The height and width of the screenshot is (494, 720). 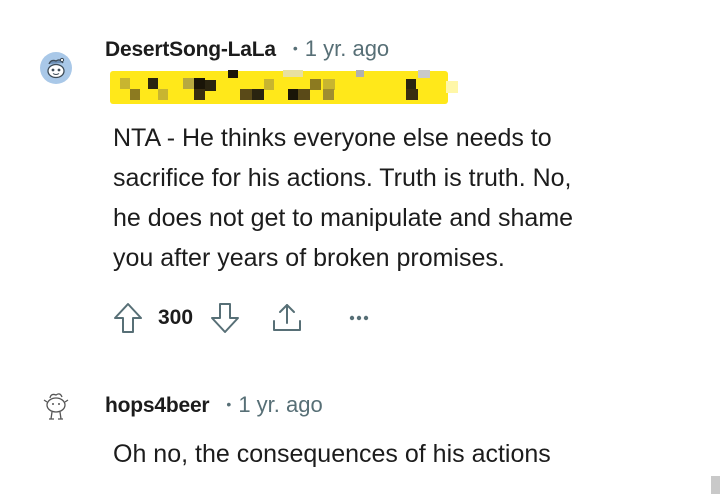 I want to click on vote-score: 300, so click(x=176, y=317).